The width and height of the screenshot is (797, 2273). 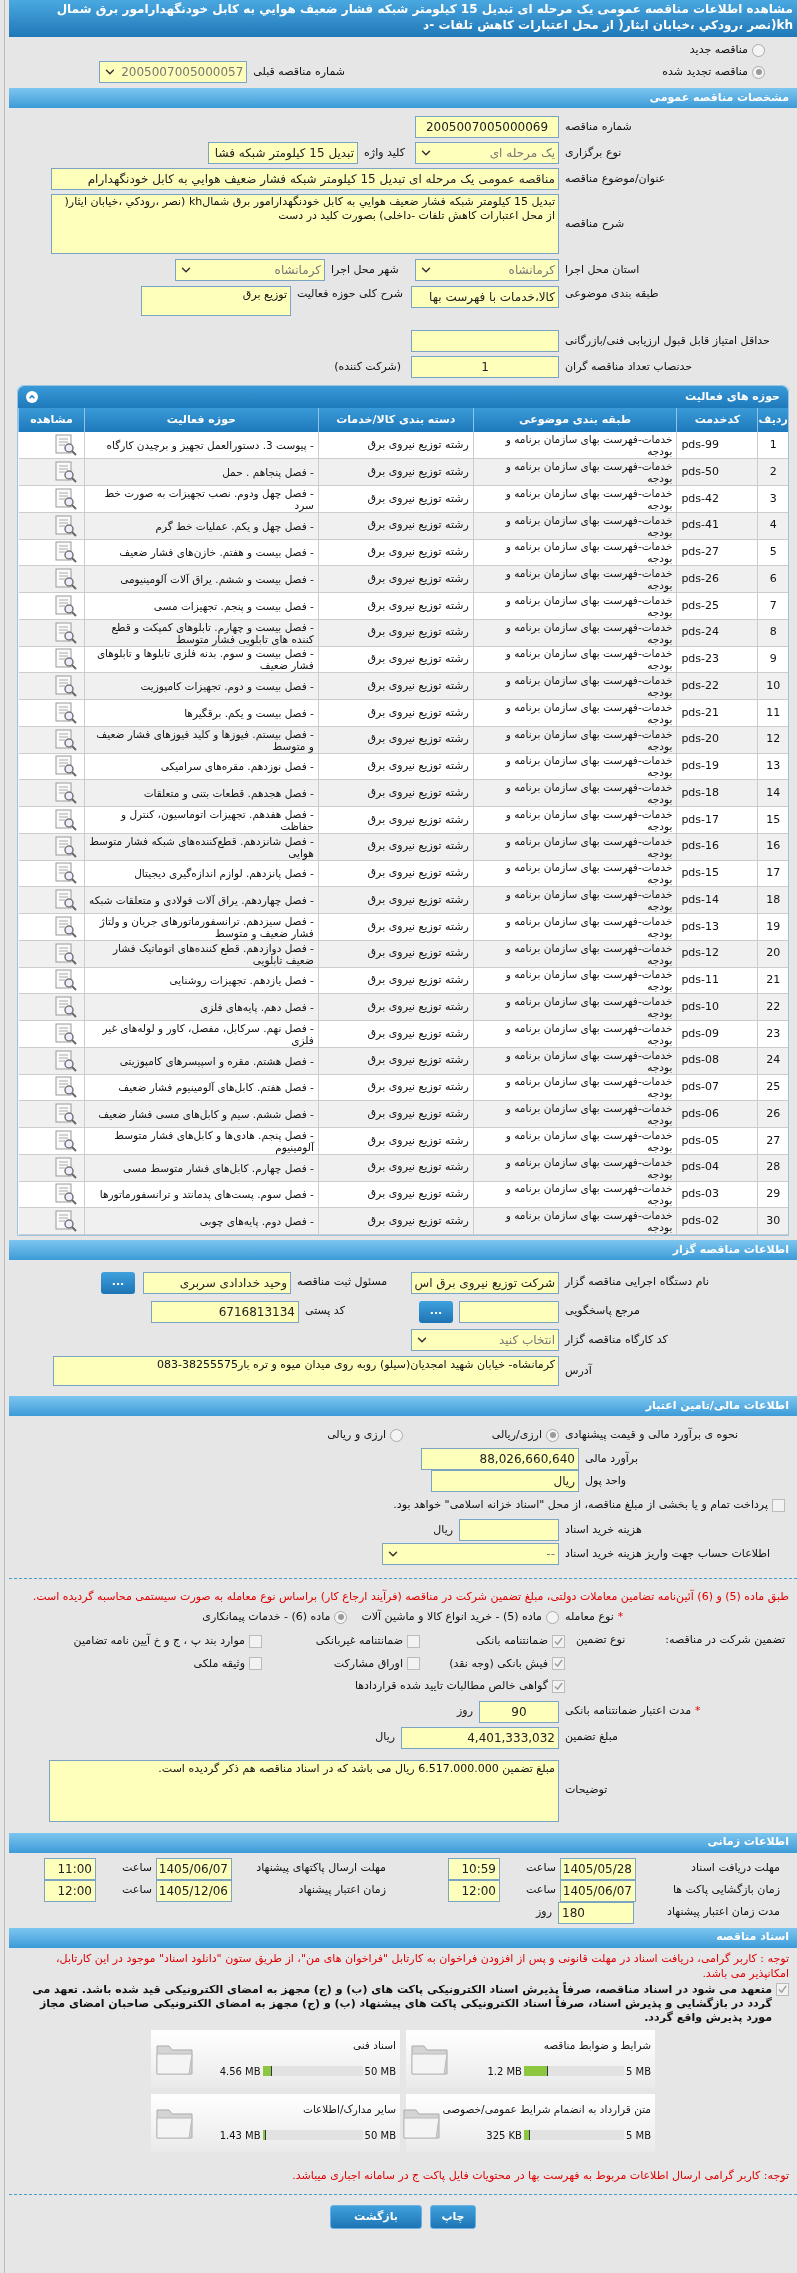 What do you see at coordinates (305, 179) in the screenshot?
I see `text-field: مناقصه عمومی یک مرحله ای تبدیل 15 کیلومتر شبکه فشار ضعیف هوایي به کابل خودنگهدارام` at bounding box center [305, 179].